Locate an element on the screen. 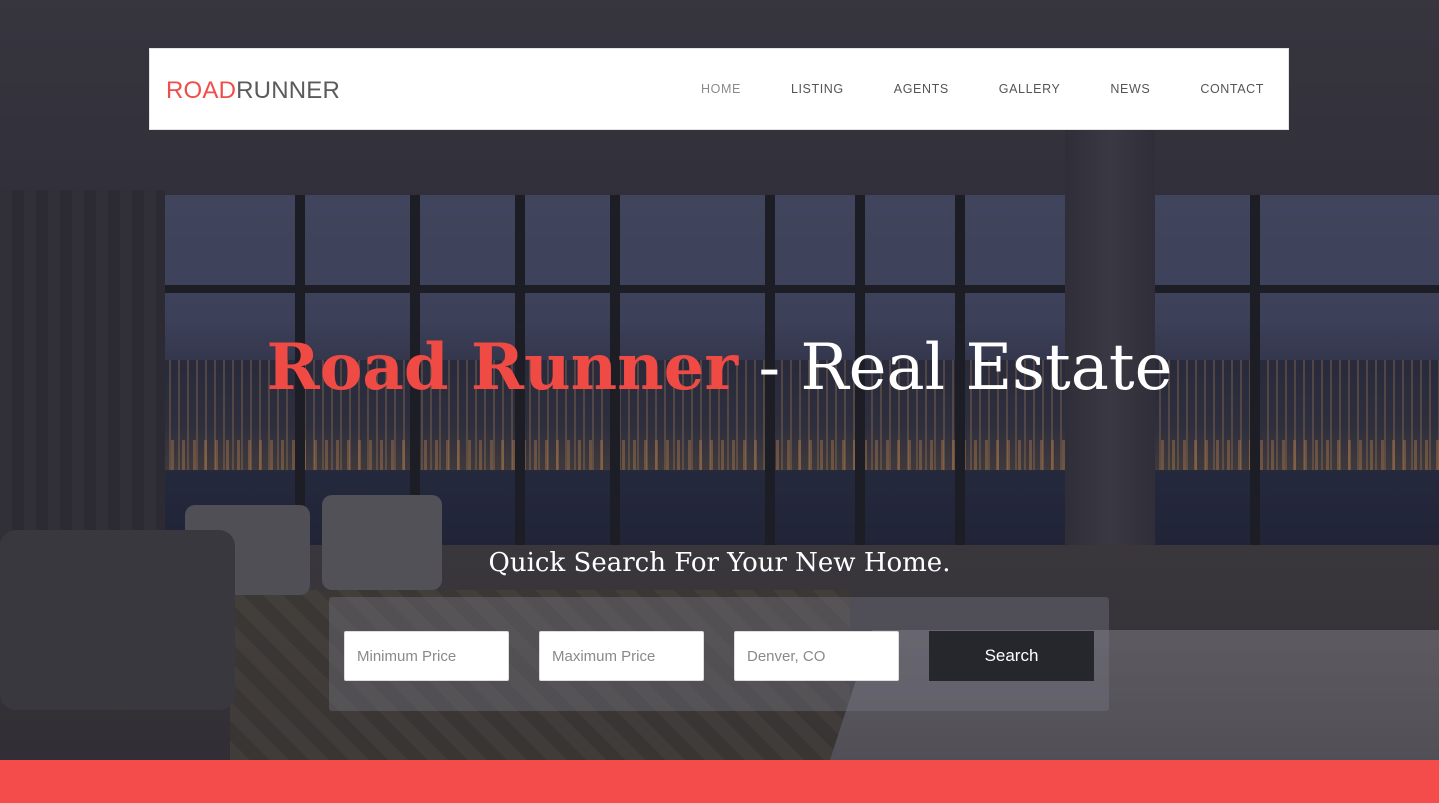 The image size is (1439, 803). brand-logo-part-2: RUNNER is located at coordinates (288, 90).